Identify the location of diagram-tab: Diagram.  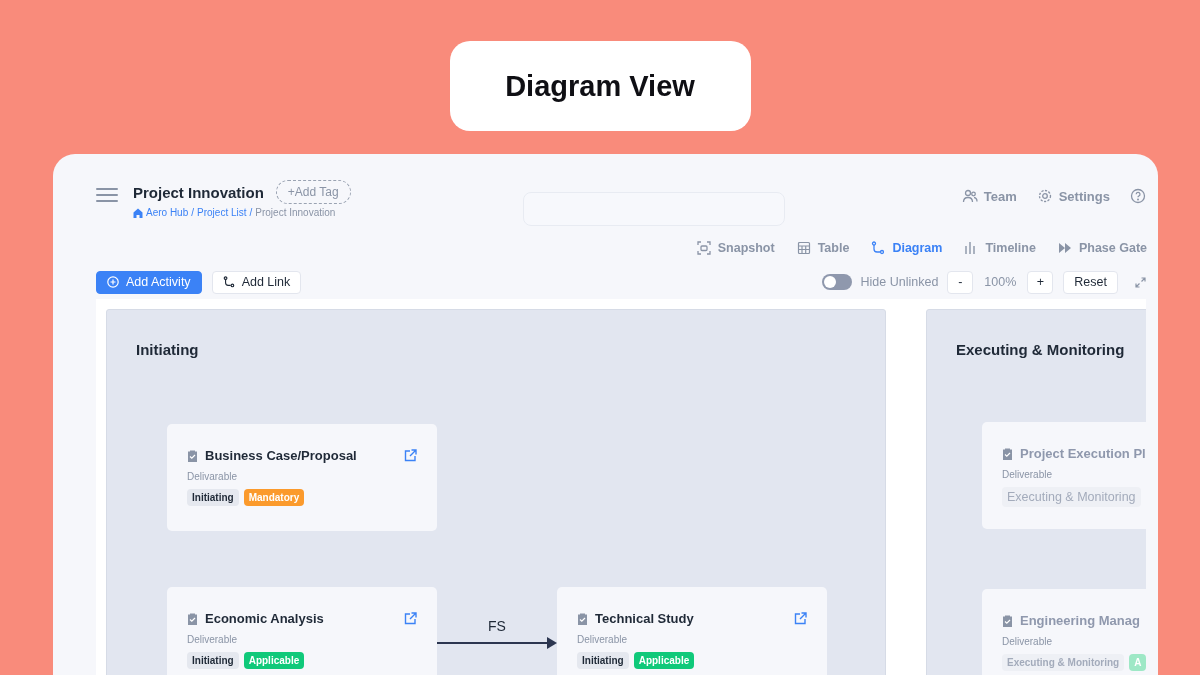
(907, 248).